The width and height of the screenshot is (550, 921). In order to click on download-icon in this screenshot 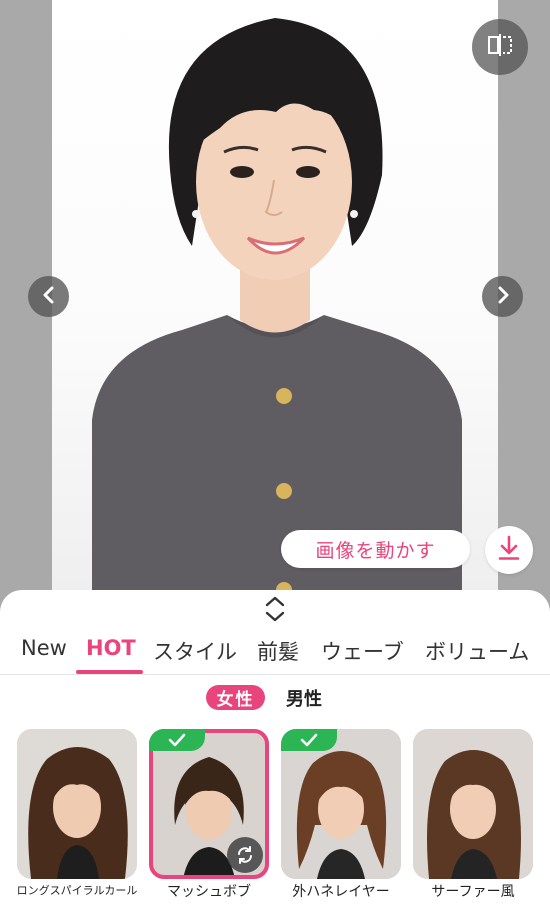, I will do `click(509, 550)`.